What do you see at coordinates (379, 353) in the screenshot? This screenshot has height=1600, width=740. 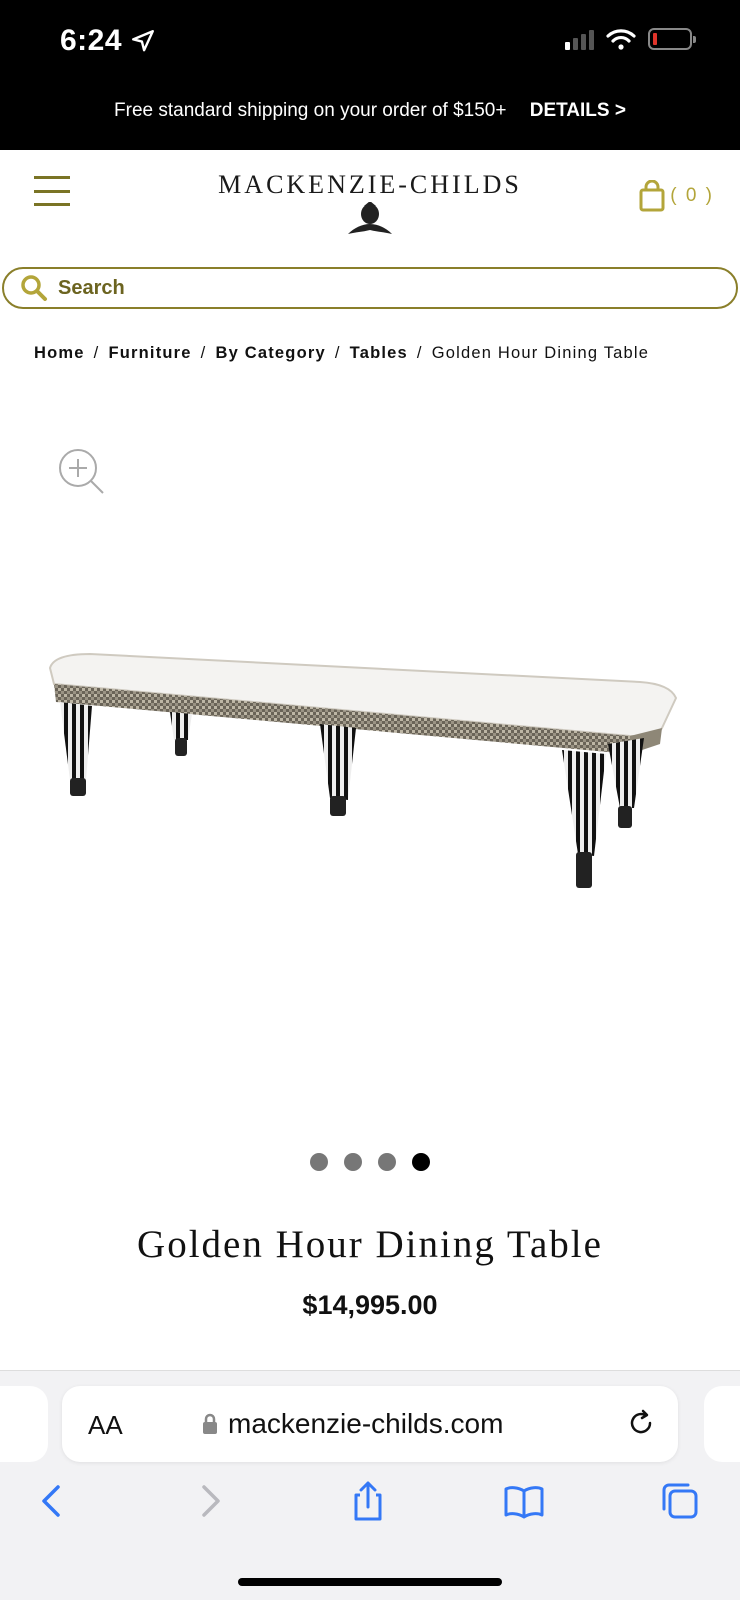 I see `breadcrumb-tables: Tables` at bounding box center [379, 353].